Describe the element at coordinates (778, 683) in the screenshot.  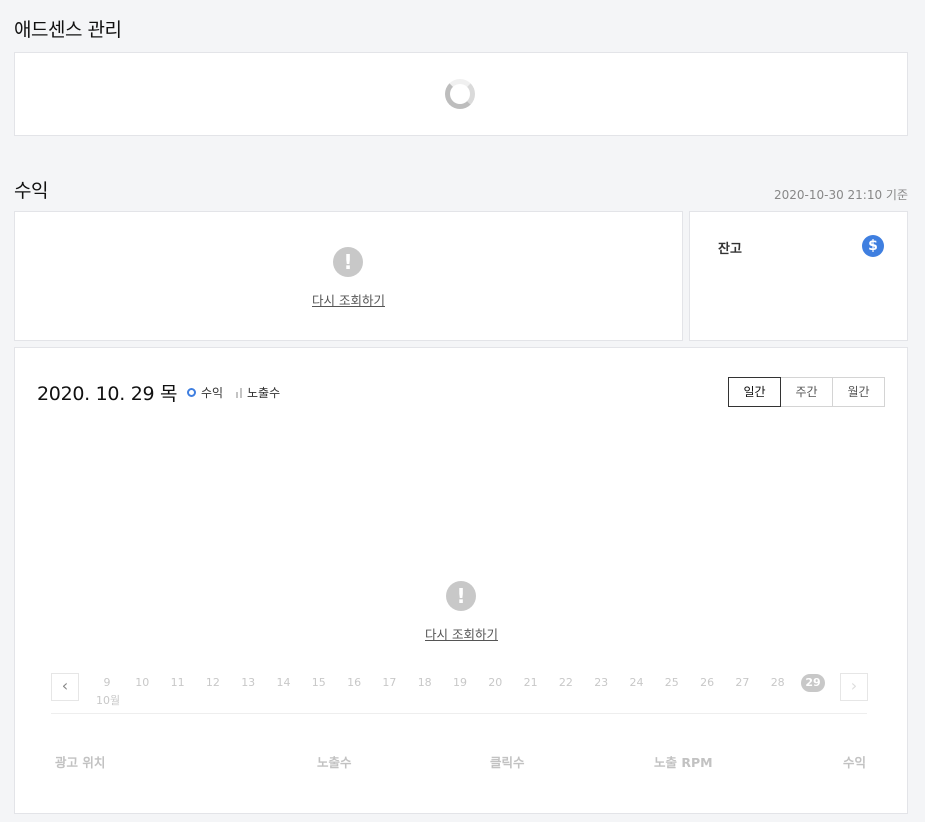
I see `date-item: 28` at that location.